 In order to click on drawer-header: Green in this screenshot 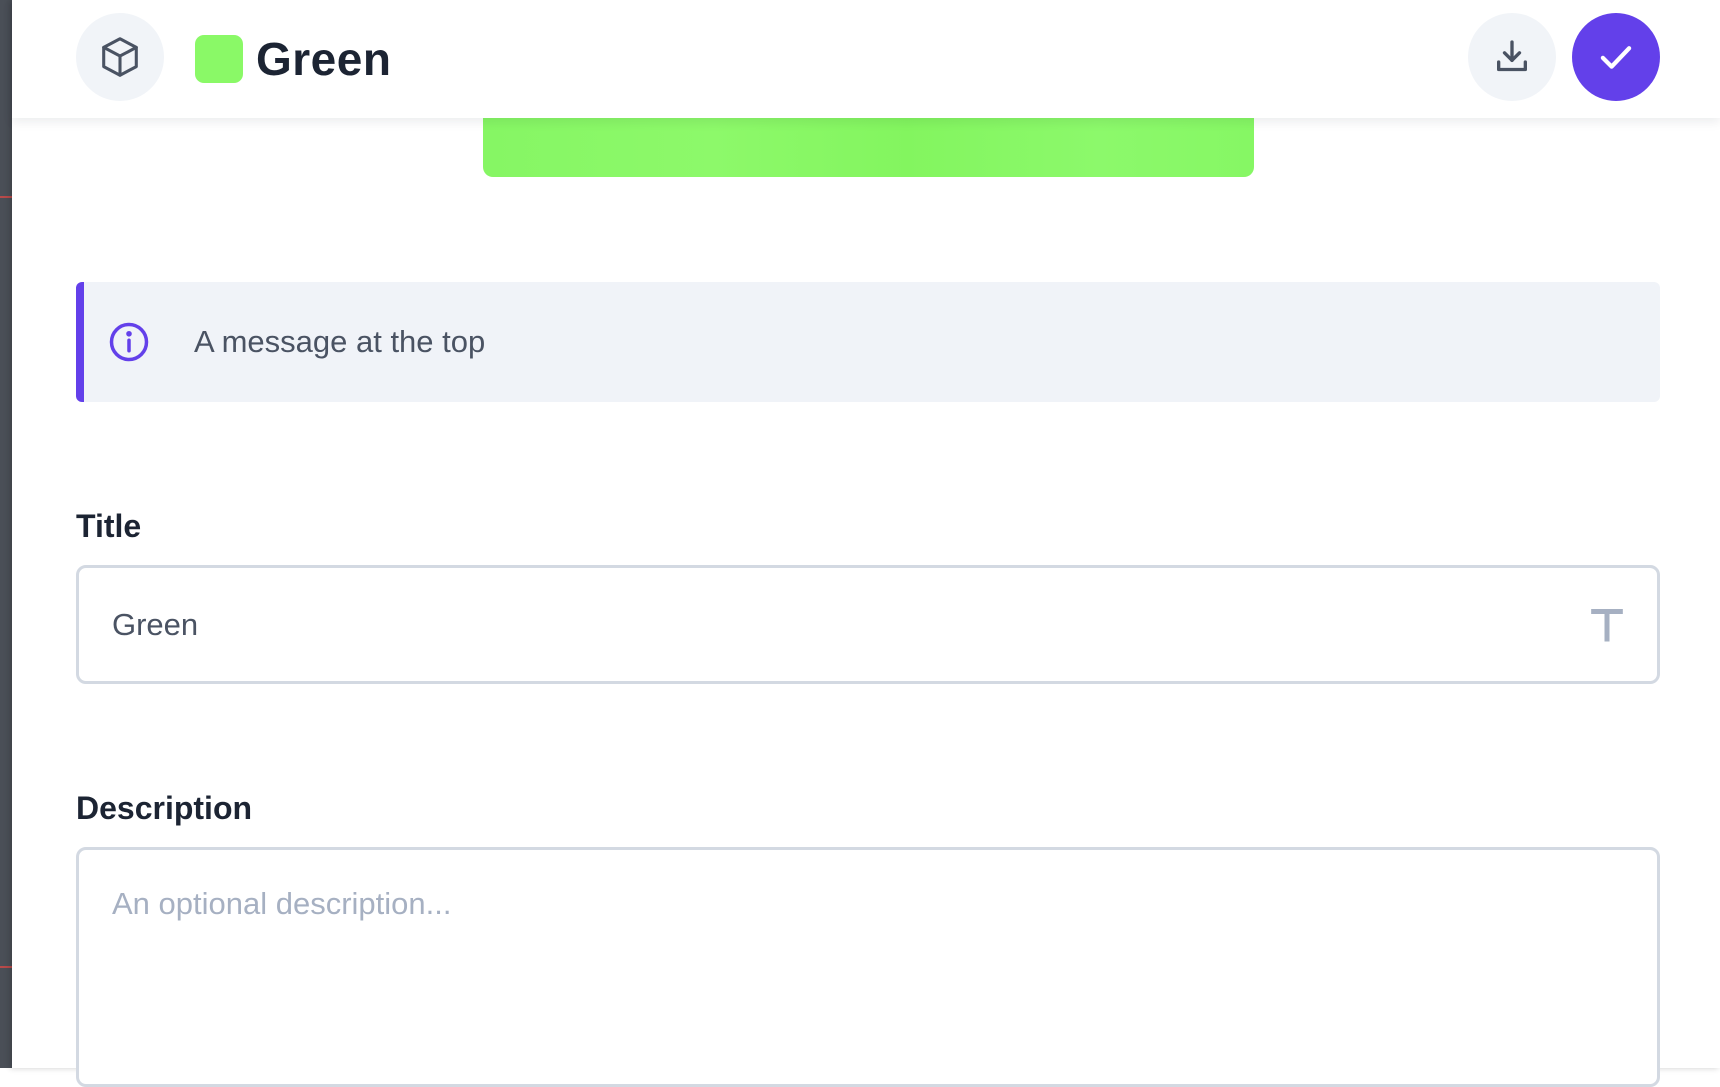, I will do `click(866, 59)`.